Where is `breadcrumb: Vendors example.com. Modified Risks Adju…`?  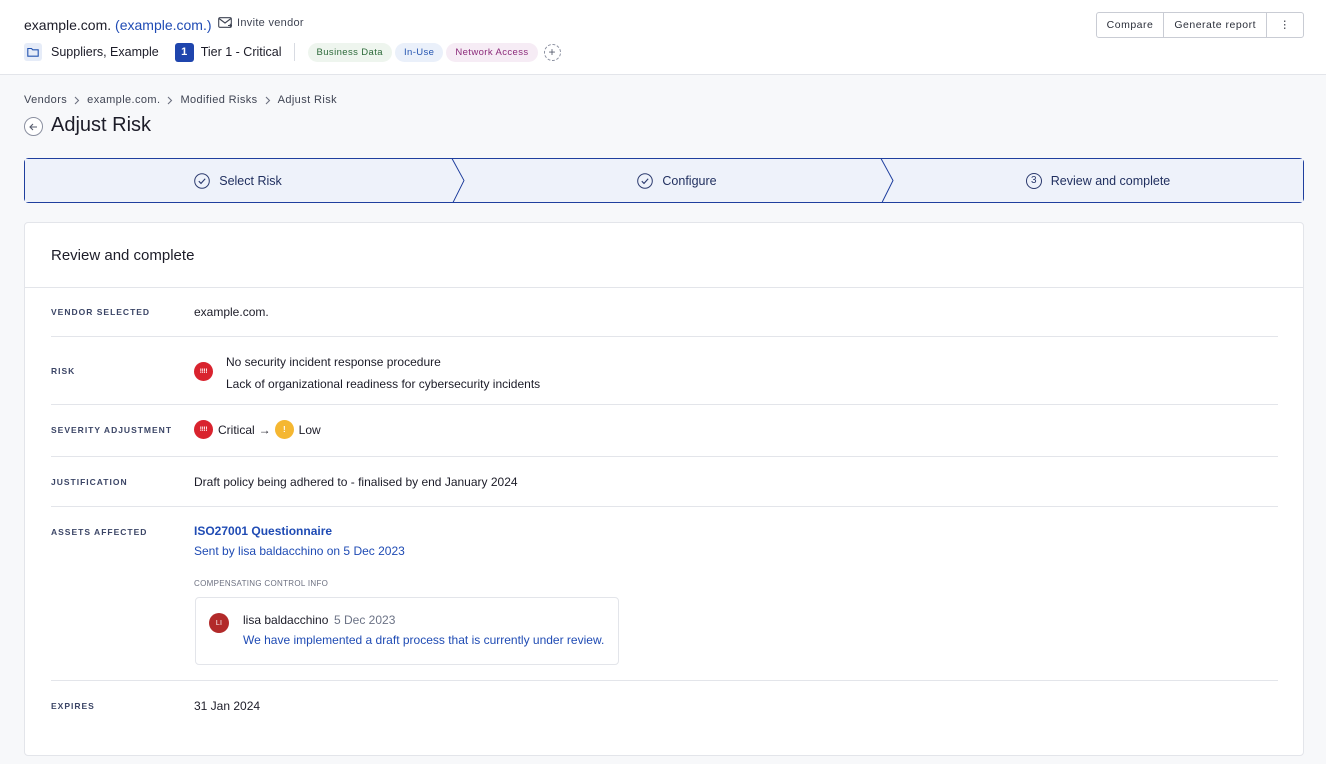
breadcrumb: Vendors example.com. Modified Risks Adju… is located at coordinates (180, 100).